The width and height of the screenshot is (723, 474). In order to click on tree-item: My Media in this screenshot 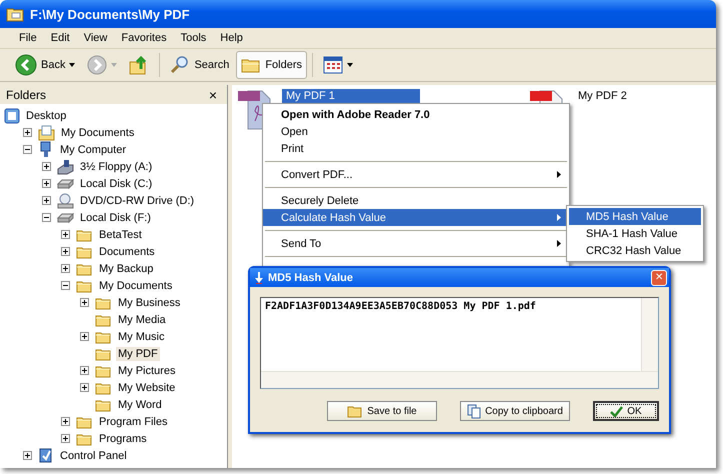, I will do `click(142, 319)`.